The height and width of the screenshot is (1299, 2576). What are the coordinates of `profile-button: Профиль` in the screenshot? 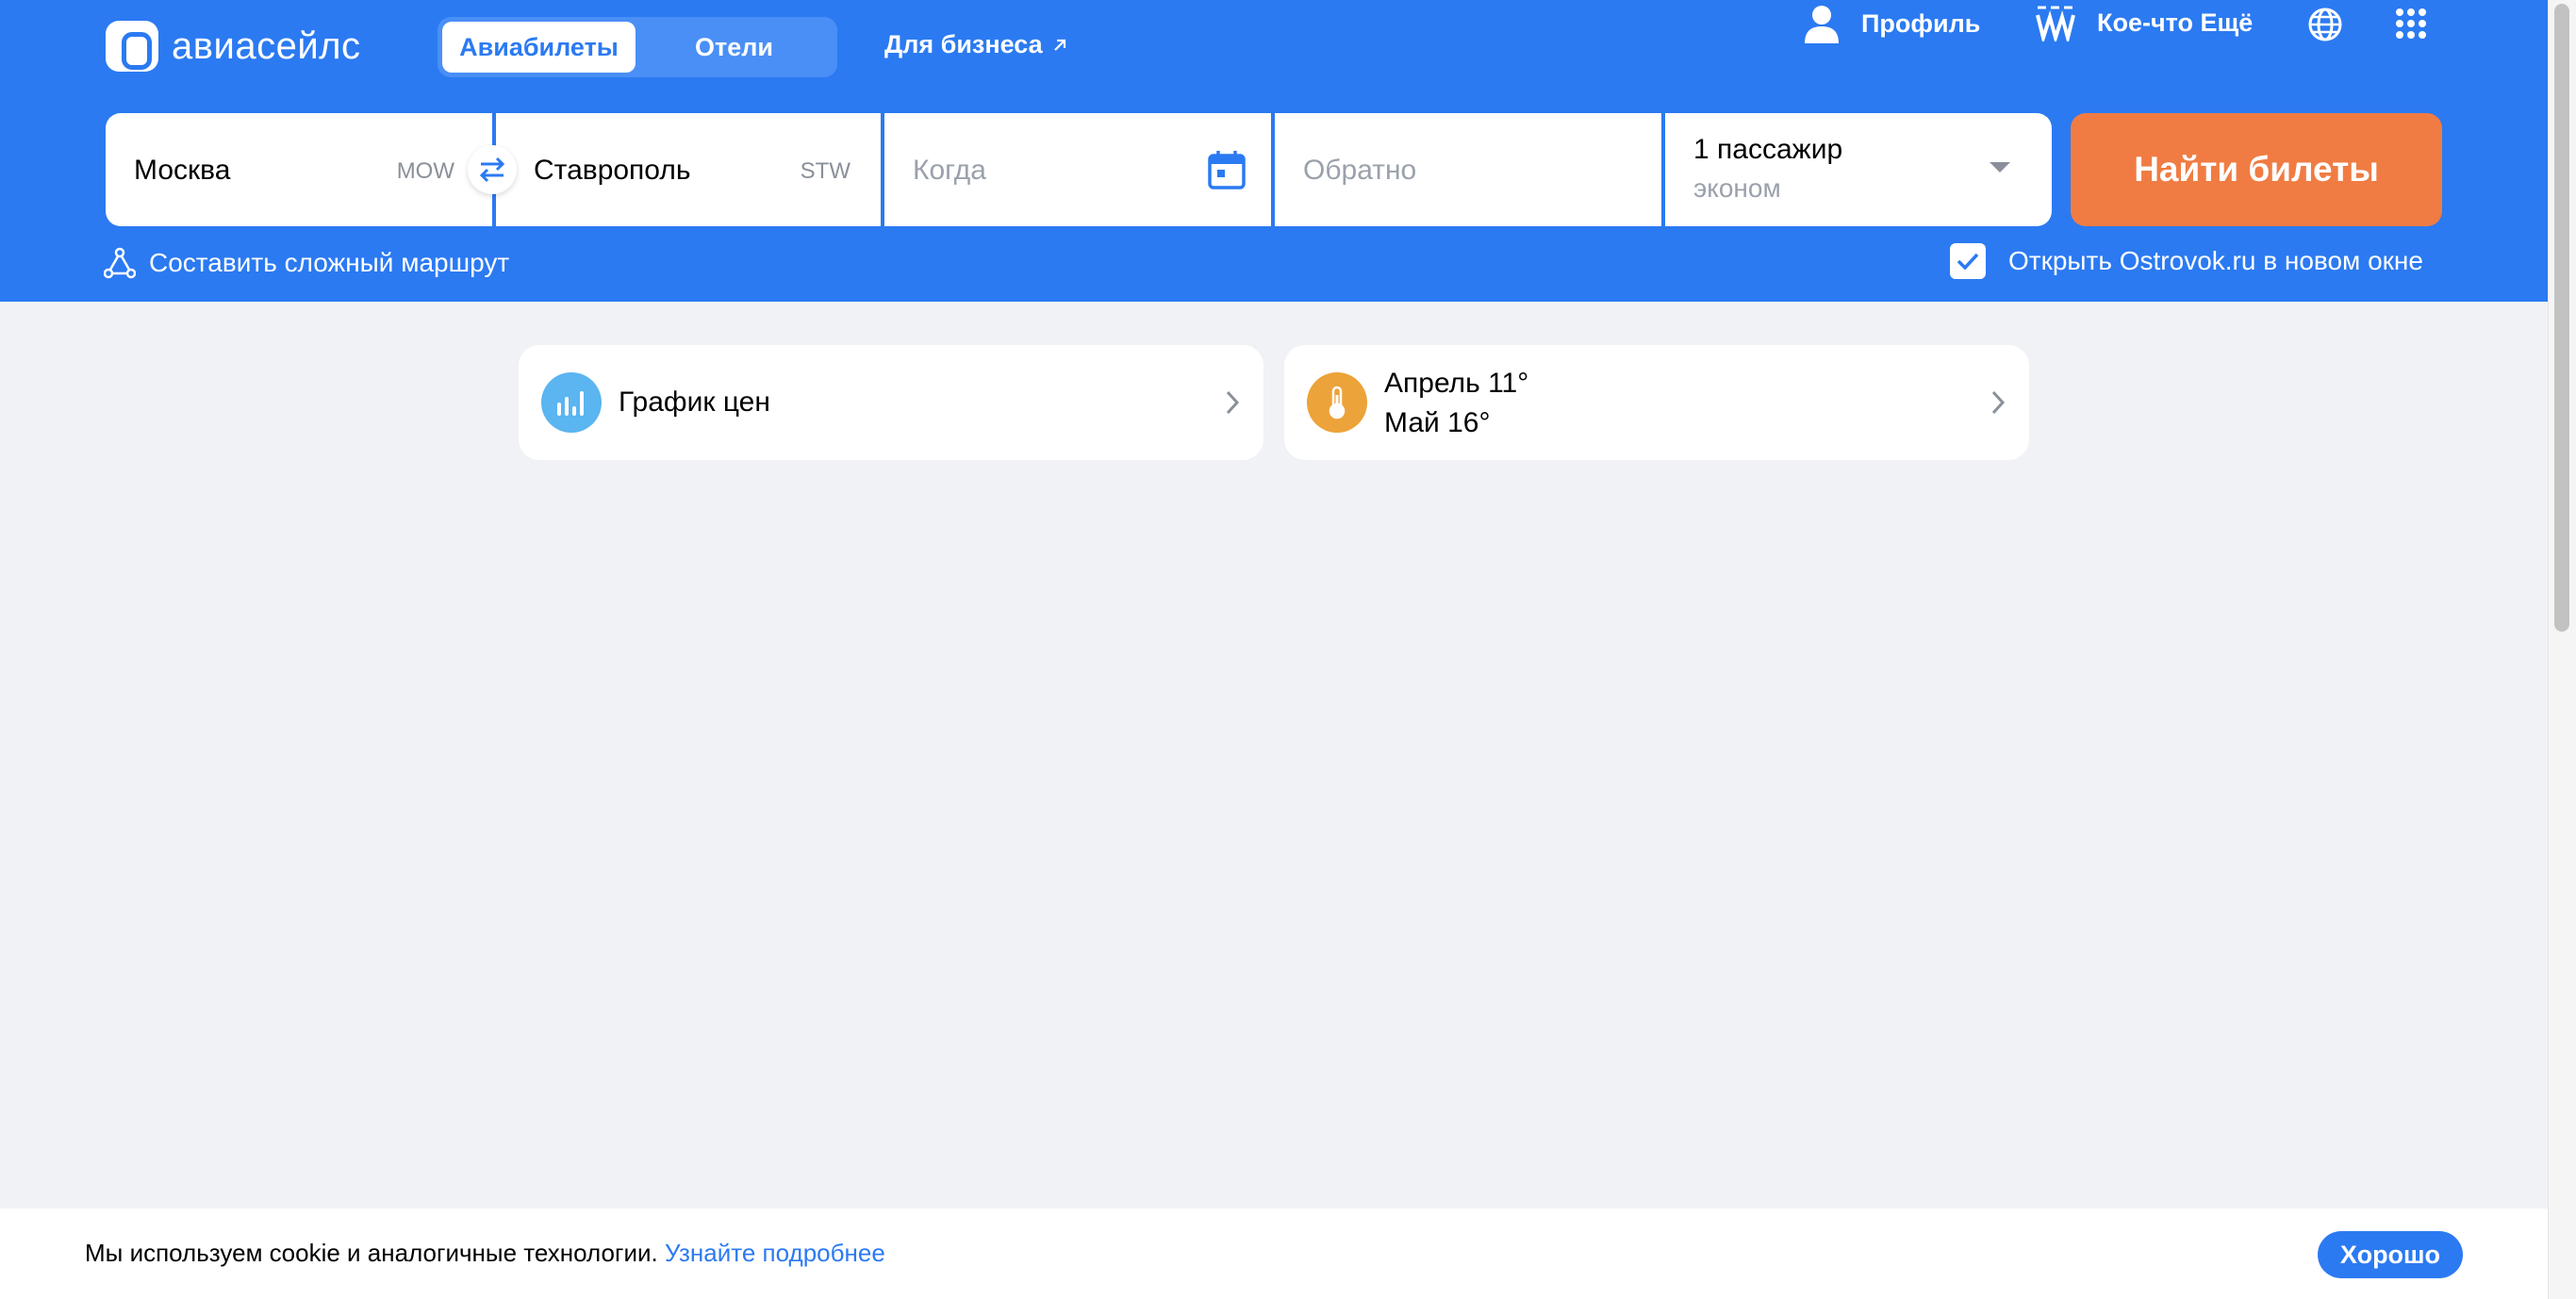 It's located at (1891, 23).